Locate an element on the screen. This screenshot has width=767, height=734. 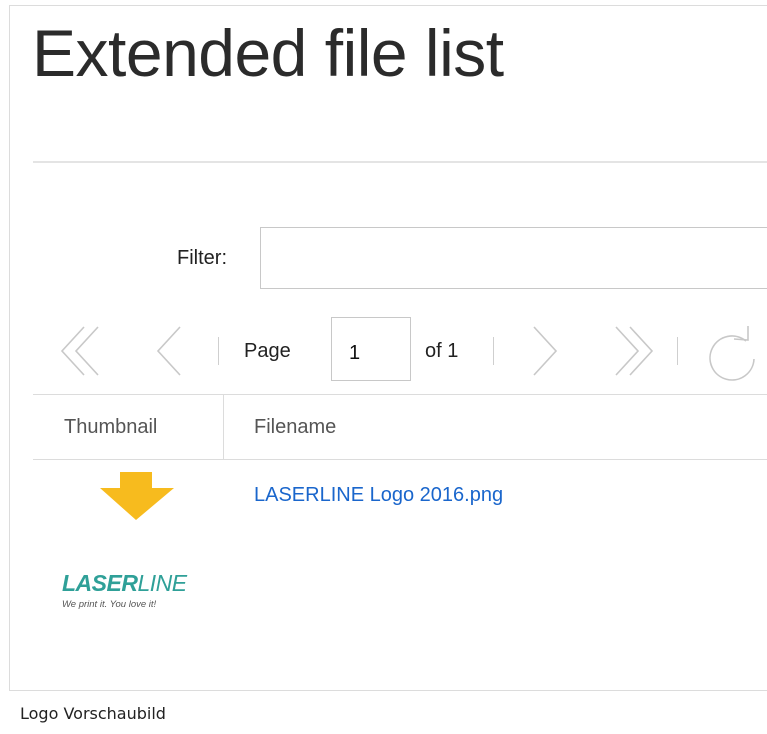
chevron-left-icon is located at coordinates (169, 351).